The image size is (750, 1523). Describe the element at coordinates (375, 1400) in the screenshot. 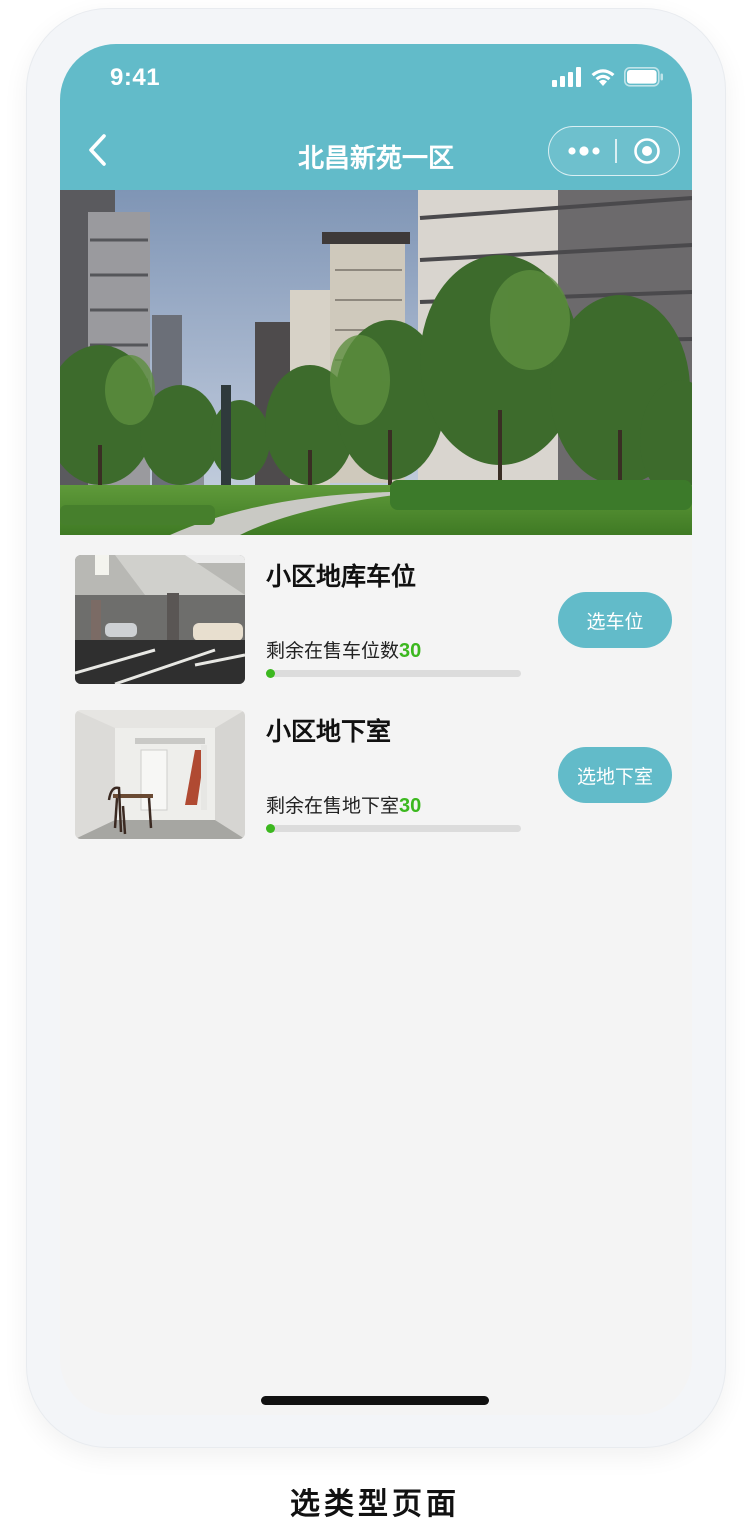

I see `home-indicator` at that location.